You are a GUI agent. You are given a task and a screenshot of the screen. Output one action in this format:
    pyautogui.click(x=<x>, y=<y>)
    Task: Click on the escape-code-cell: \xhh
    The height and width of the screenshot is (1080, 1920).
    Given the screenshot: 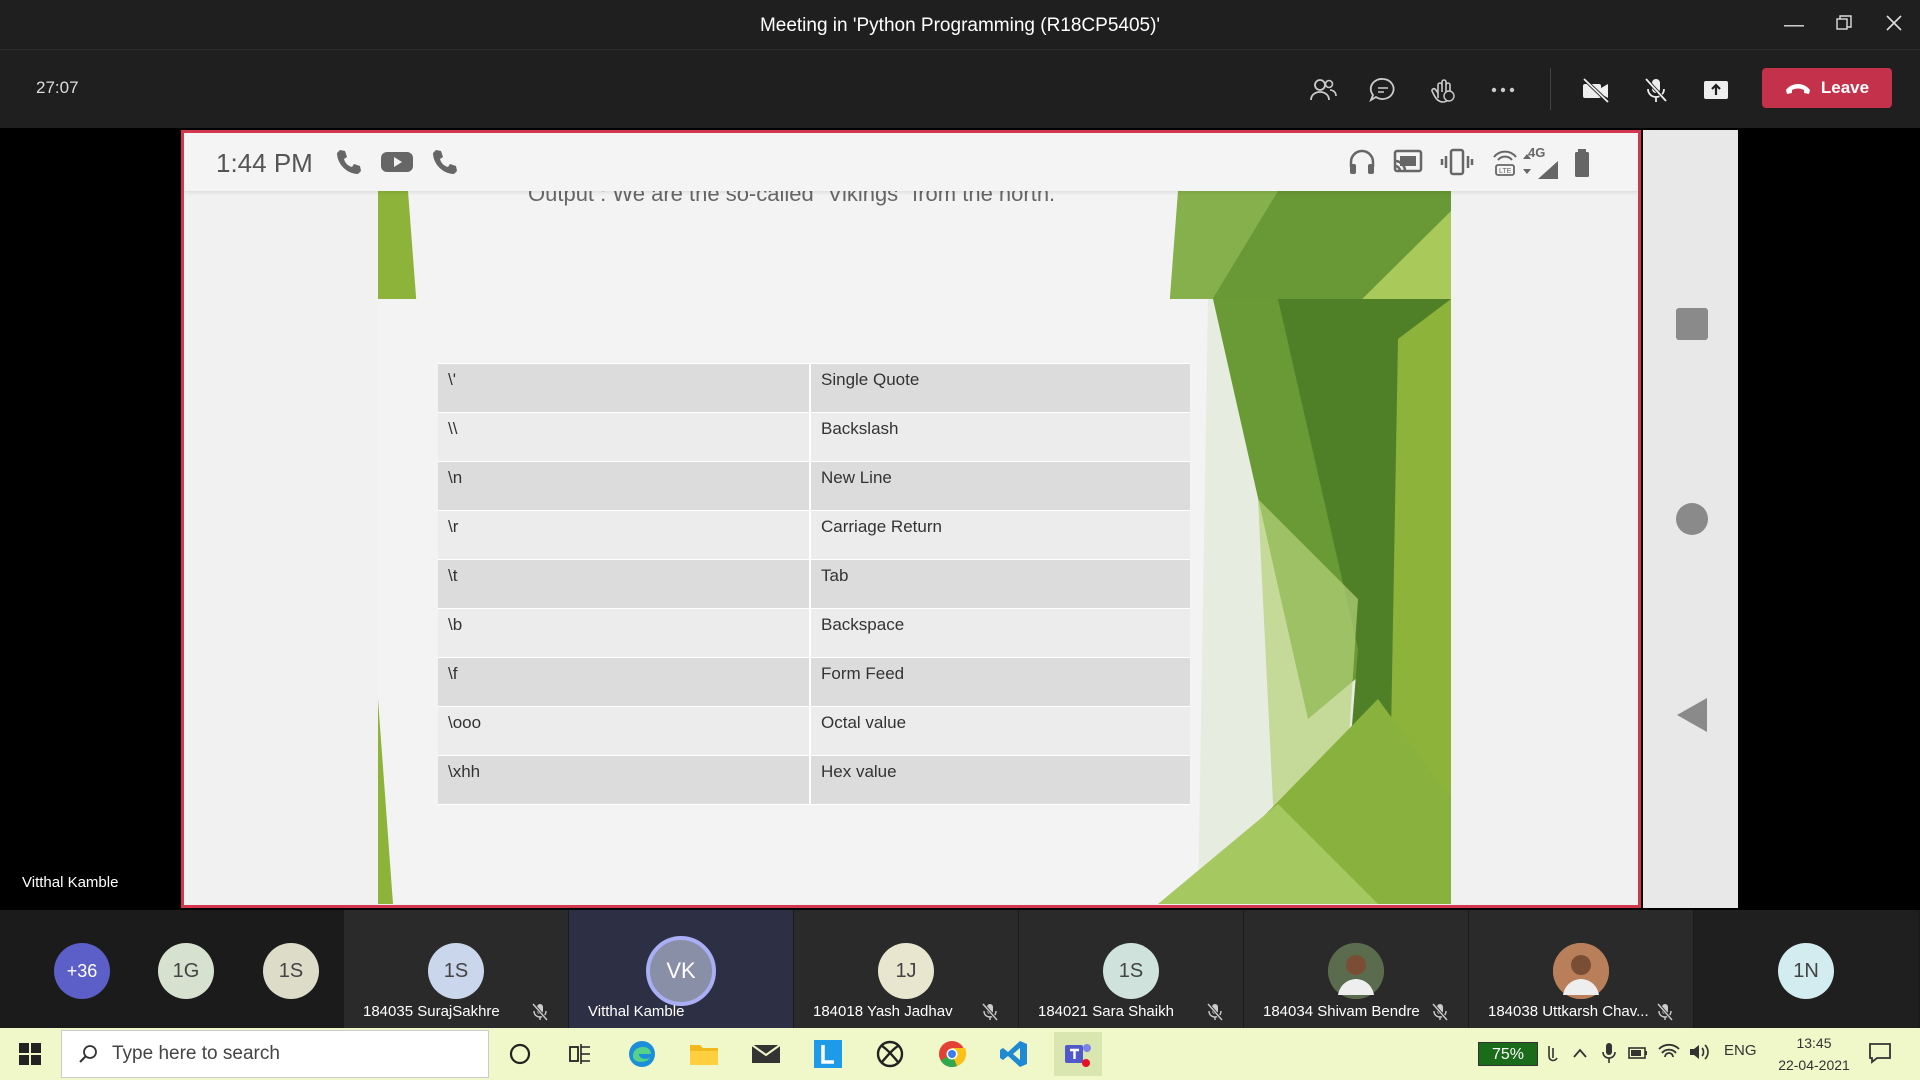 What is the action you would take?
    pyautogui.click(x=624, y=780)
    